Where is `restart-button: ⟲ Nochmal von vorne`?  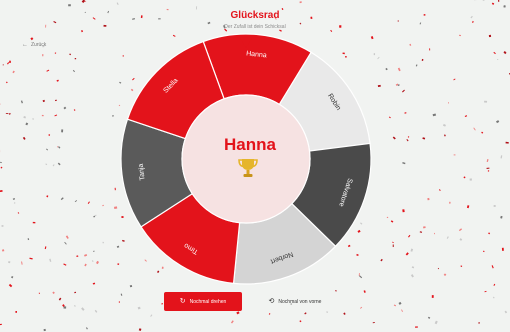
restart-button: ⟲ Nochmal von vorne is located at coordinates (295, 301).